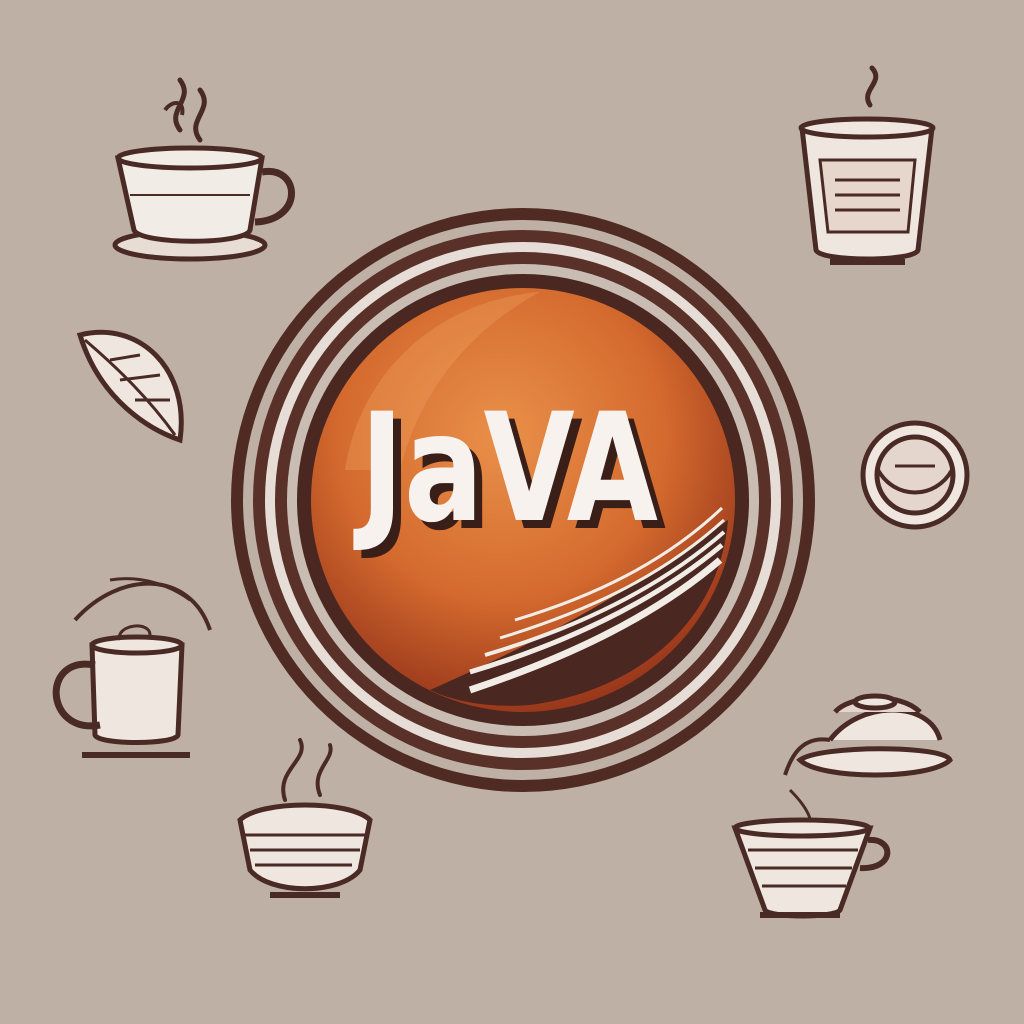  What do you see at coordinates (915, 475) in the screenshot?
I see `bowl-icon` at bounding box center [915, 475].